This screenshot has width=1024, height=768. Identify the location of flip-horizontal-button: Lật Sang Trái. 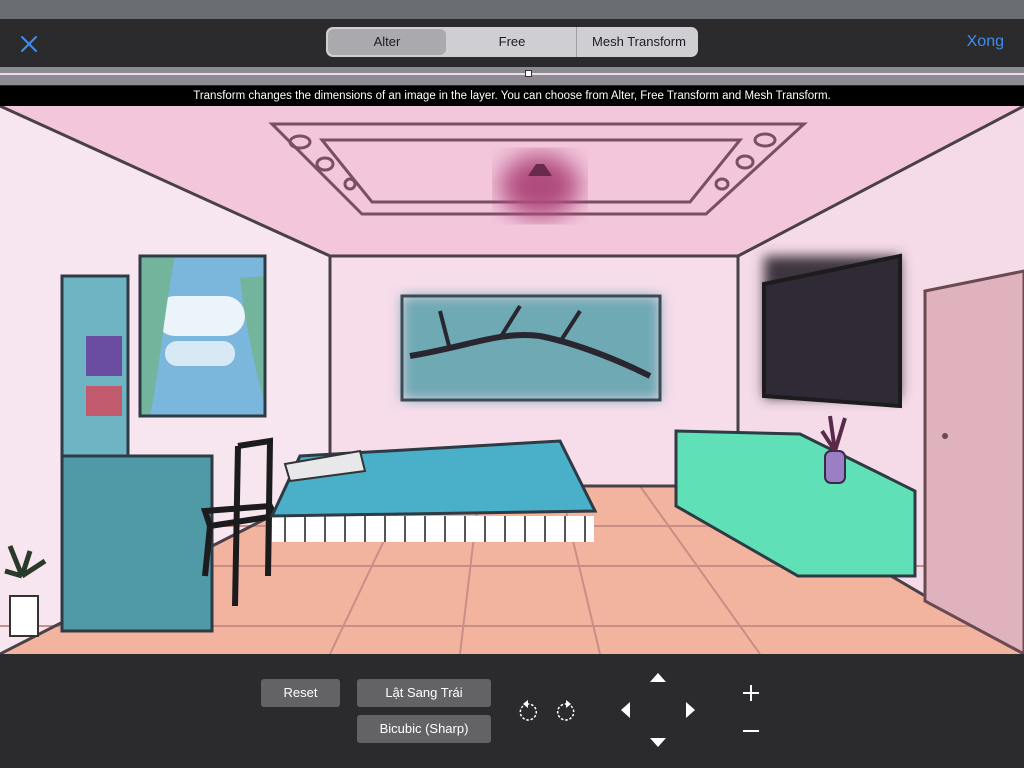
(424, 693).